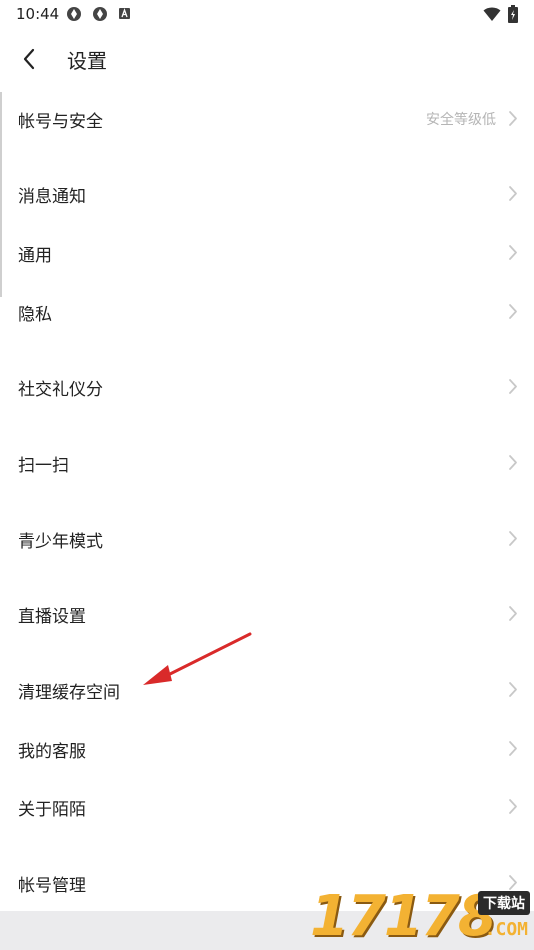  I want to click on row-notifications: 消息通知, so click(267, 194).